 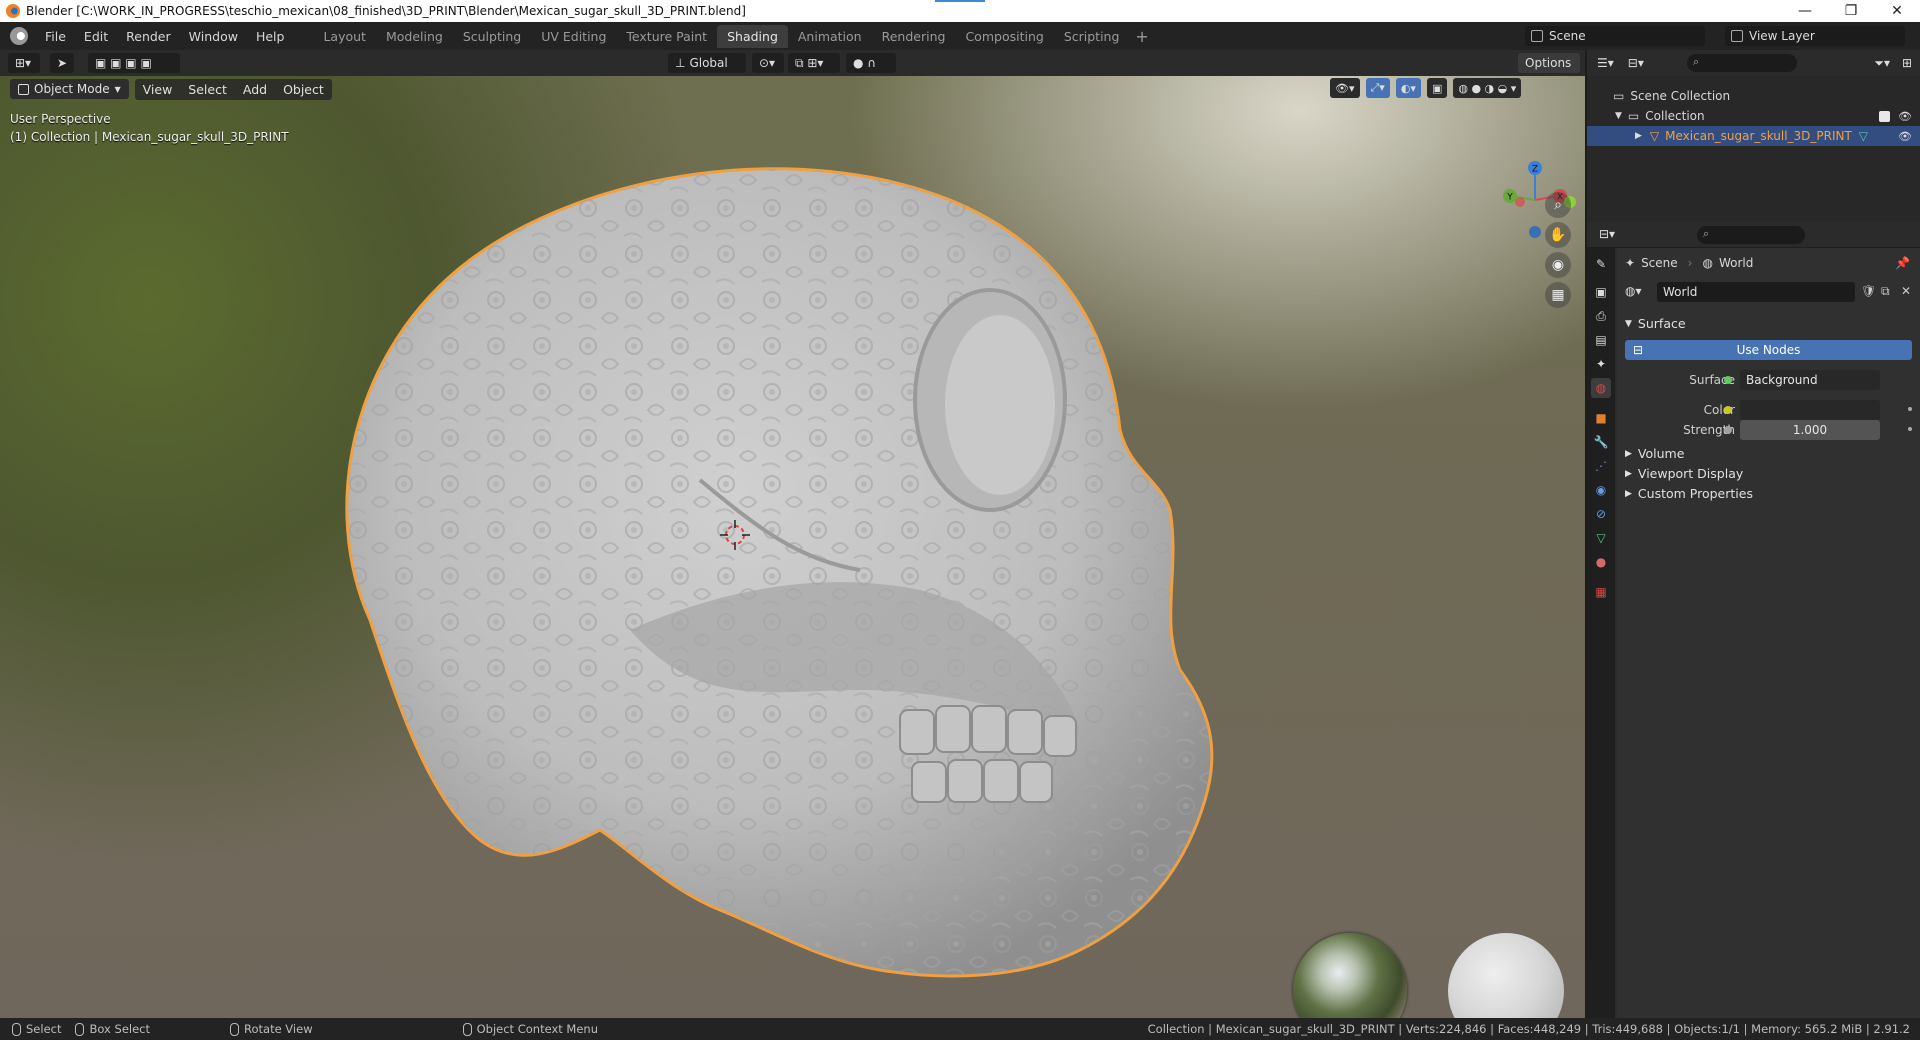 What do you see at coordinates (134, 63) in the screenshot?
I see `selection-mode-icons: ▣ ▣ ▣ ▣` at bounding box center [134, 63].